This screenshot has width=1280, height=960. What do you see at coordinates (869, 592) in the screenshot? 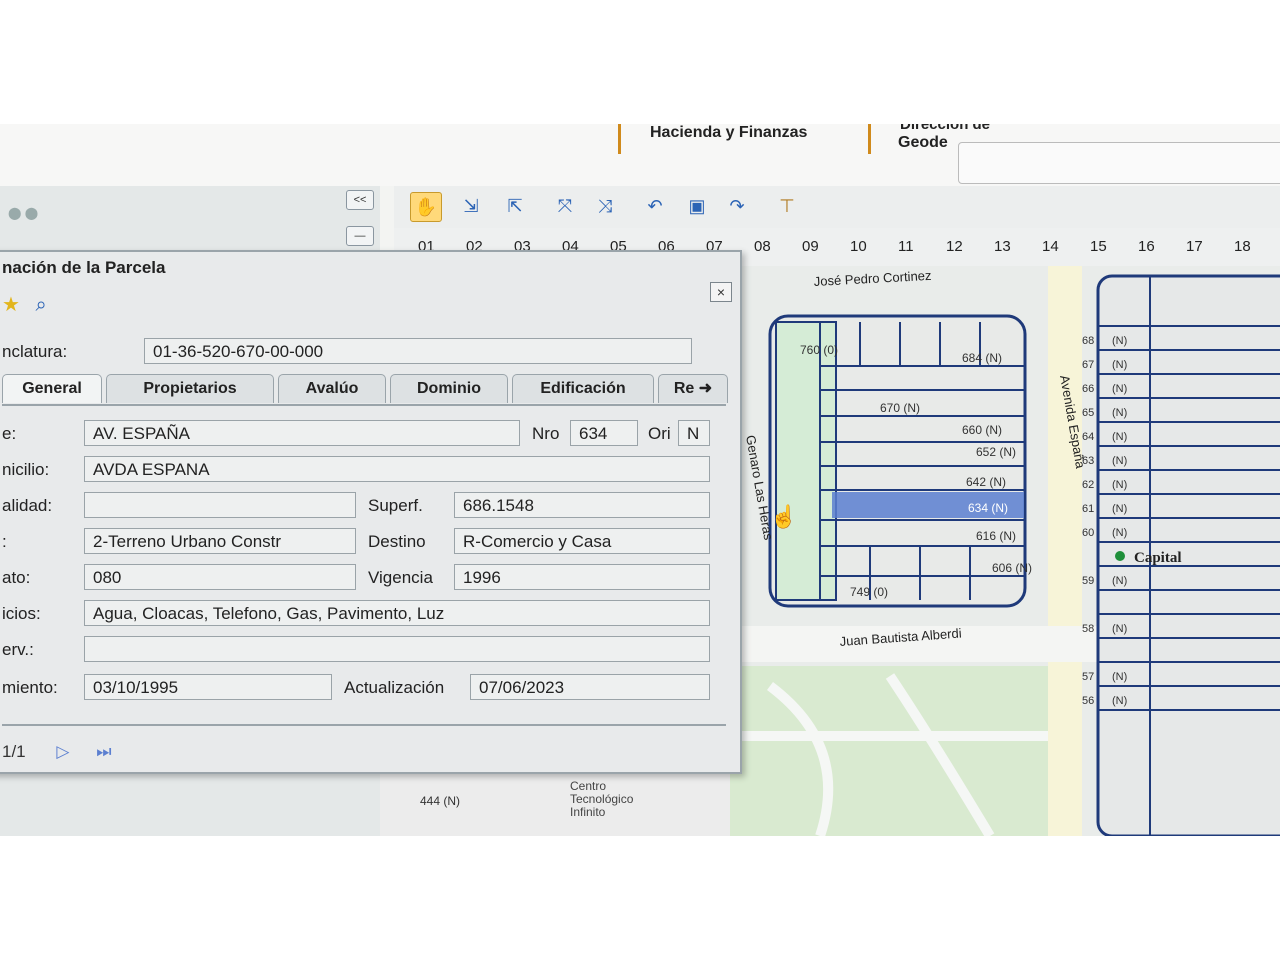
I see `parcel-label: 749 (0)` at bounding box center [869, 592].